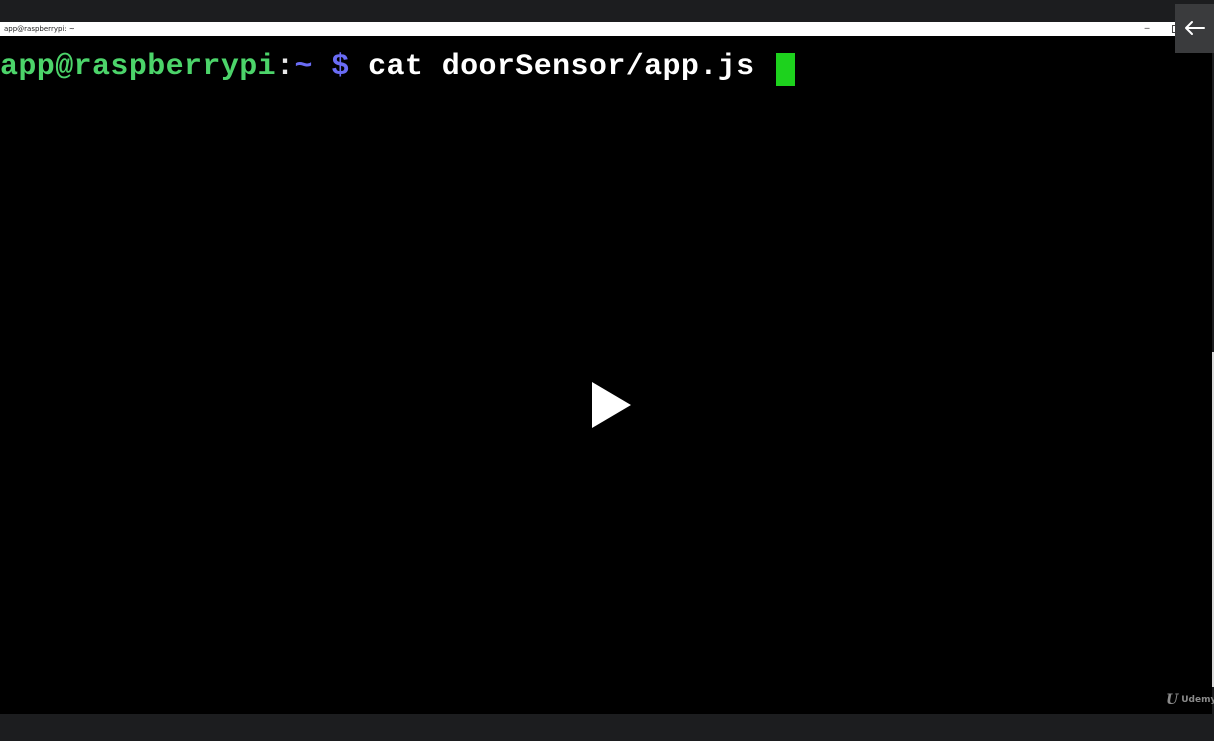  What do you see at coordinates (39, 29) in the screenshot?
I see `window-title: app@raspberrypi: ~` at bounding box center [39, 29].